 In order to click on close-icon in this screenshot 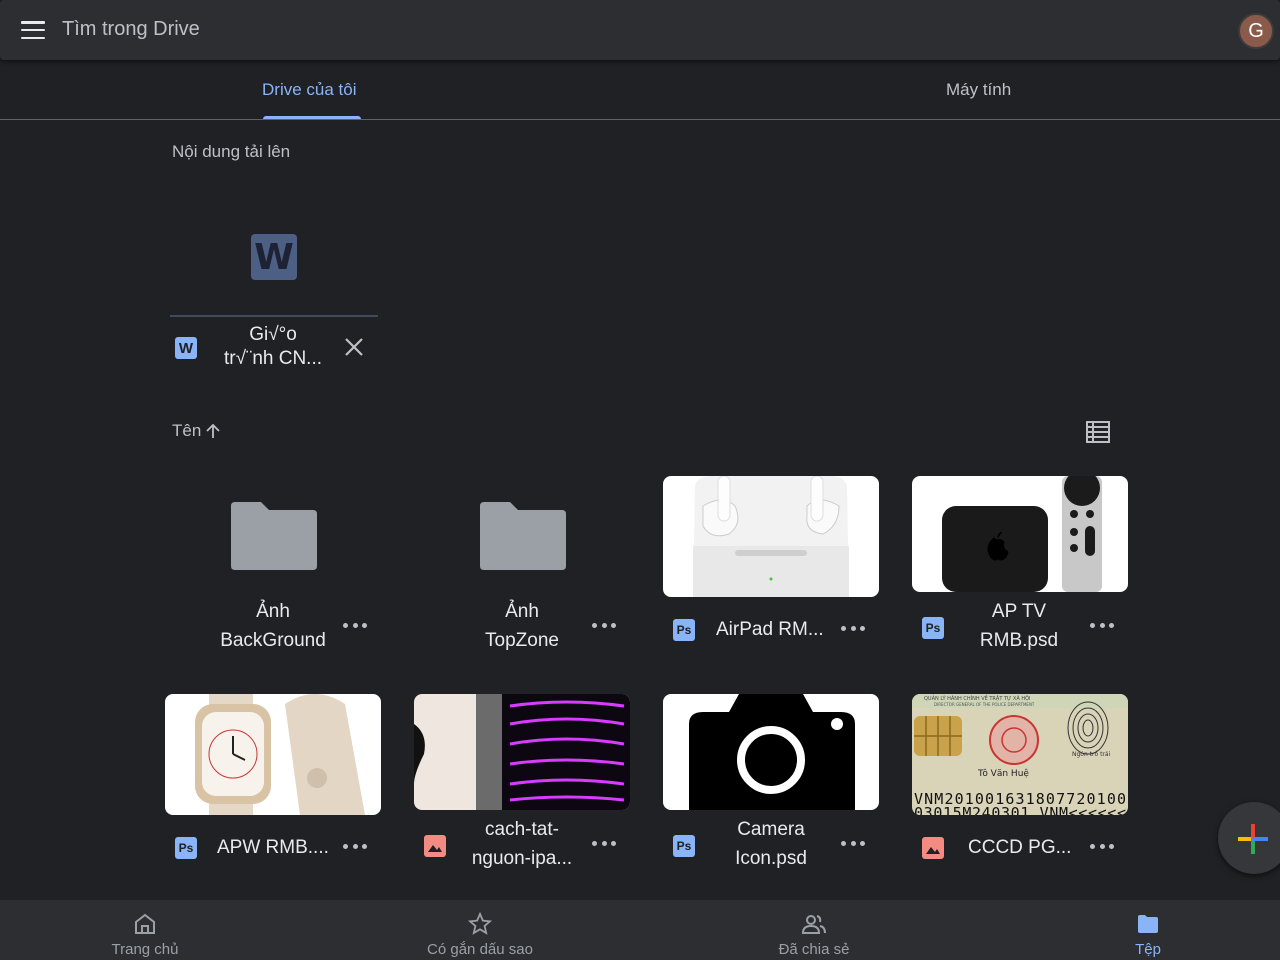, I will do `click(354, 347)`.